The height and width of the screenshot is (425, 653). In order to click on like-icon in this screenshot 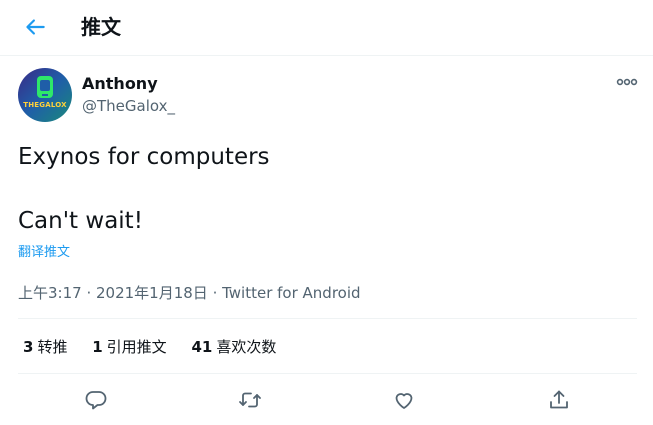, I will do `click(404, 401)`.